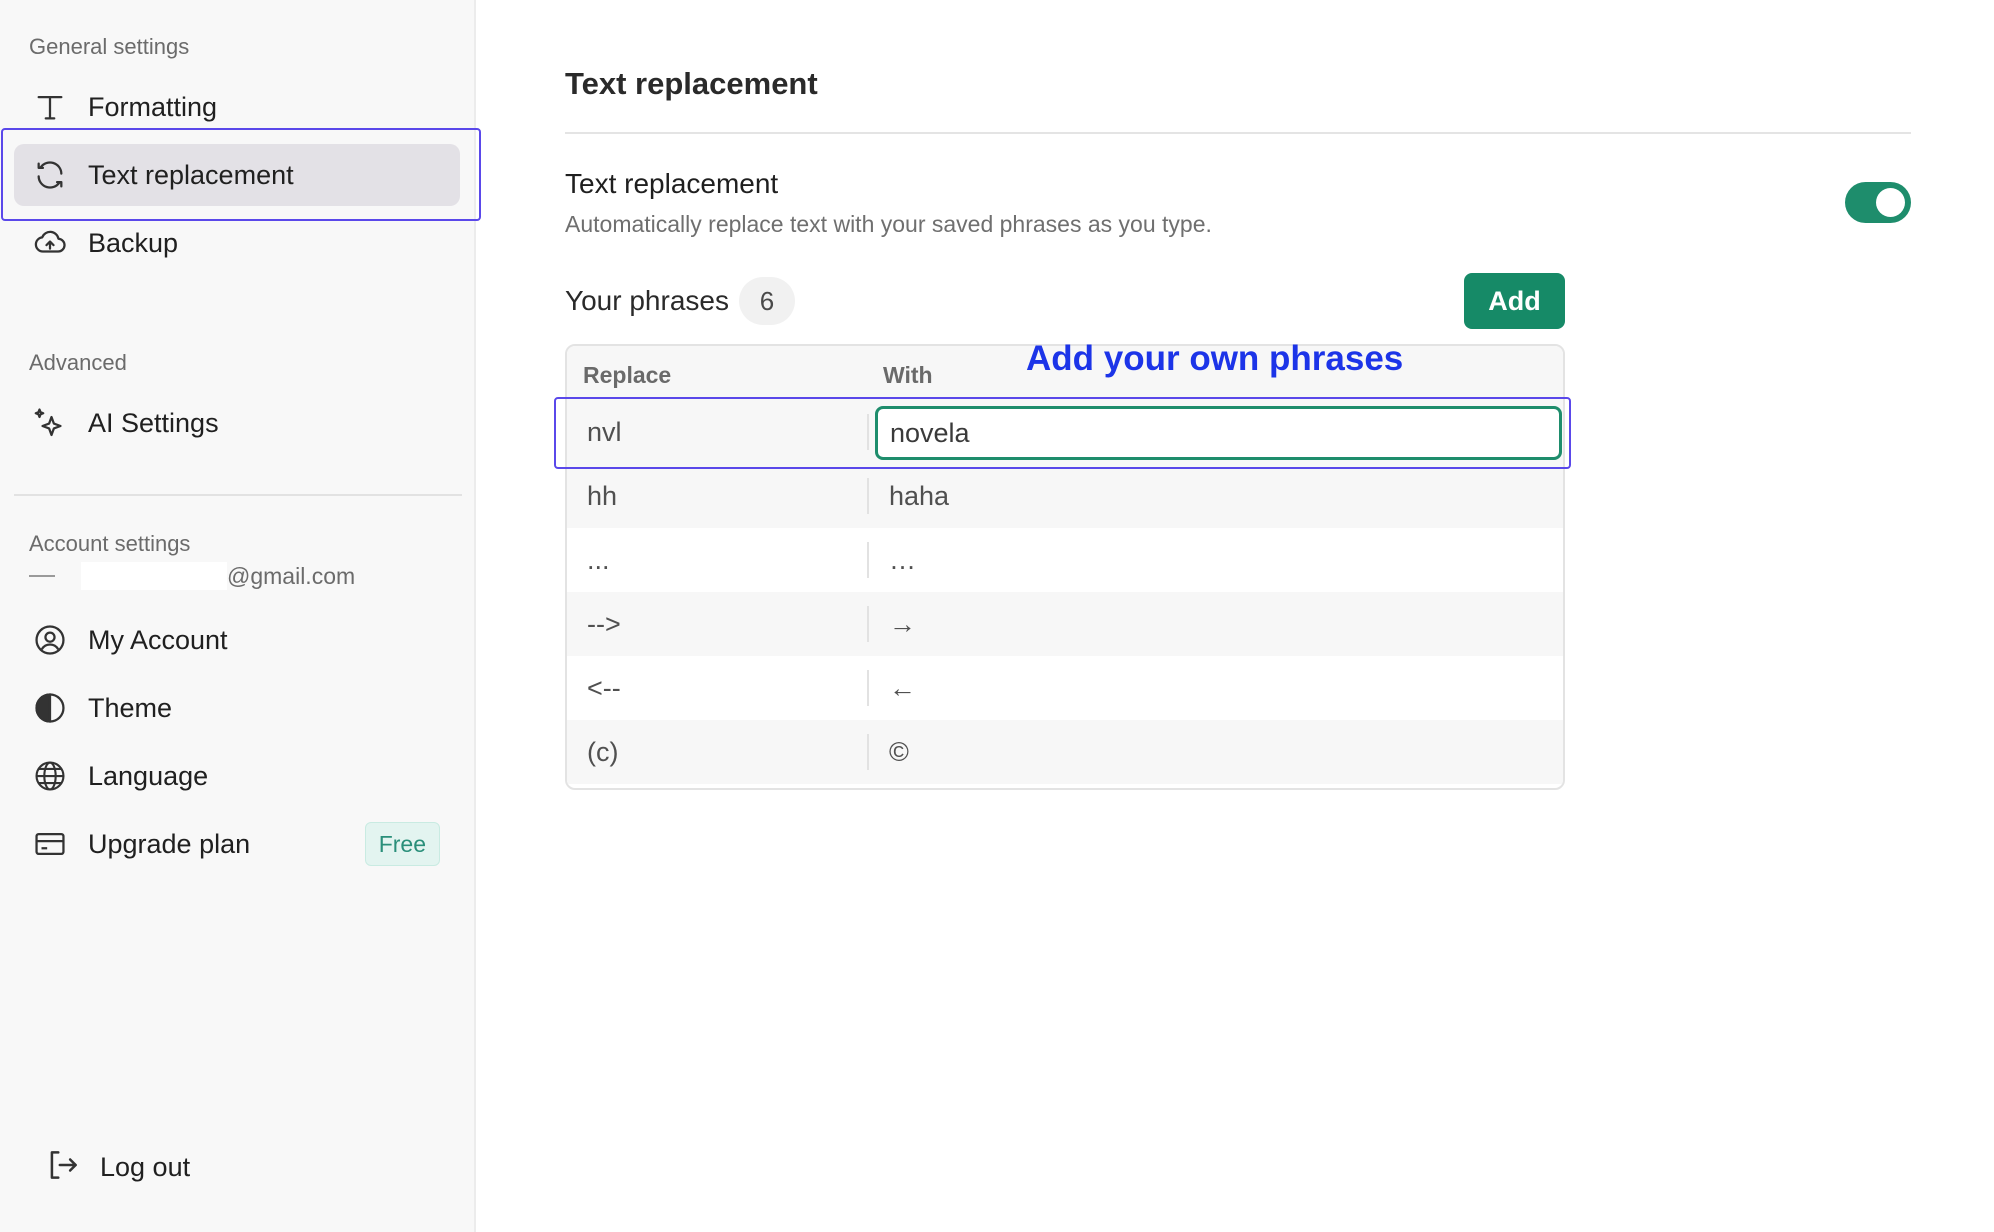  I want to click on plan-badge: Free, so click(402, 844).